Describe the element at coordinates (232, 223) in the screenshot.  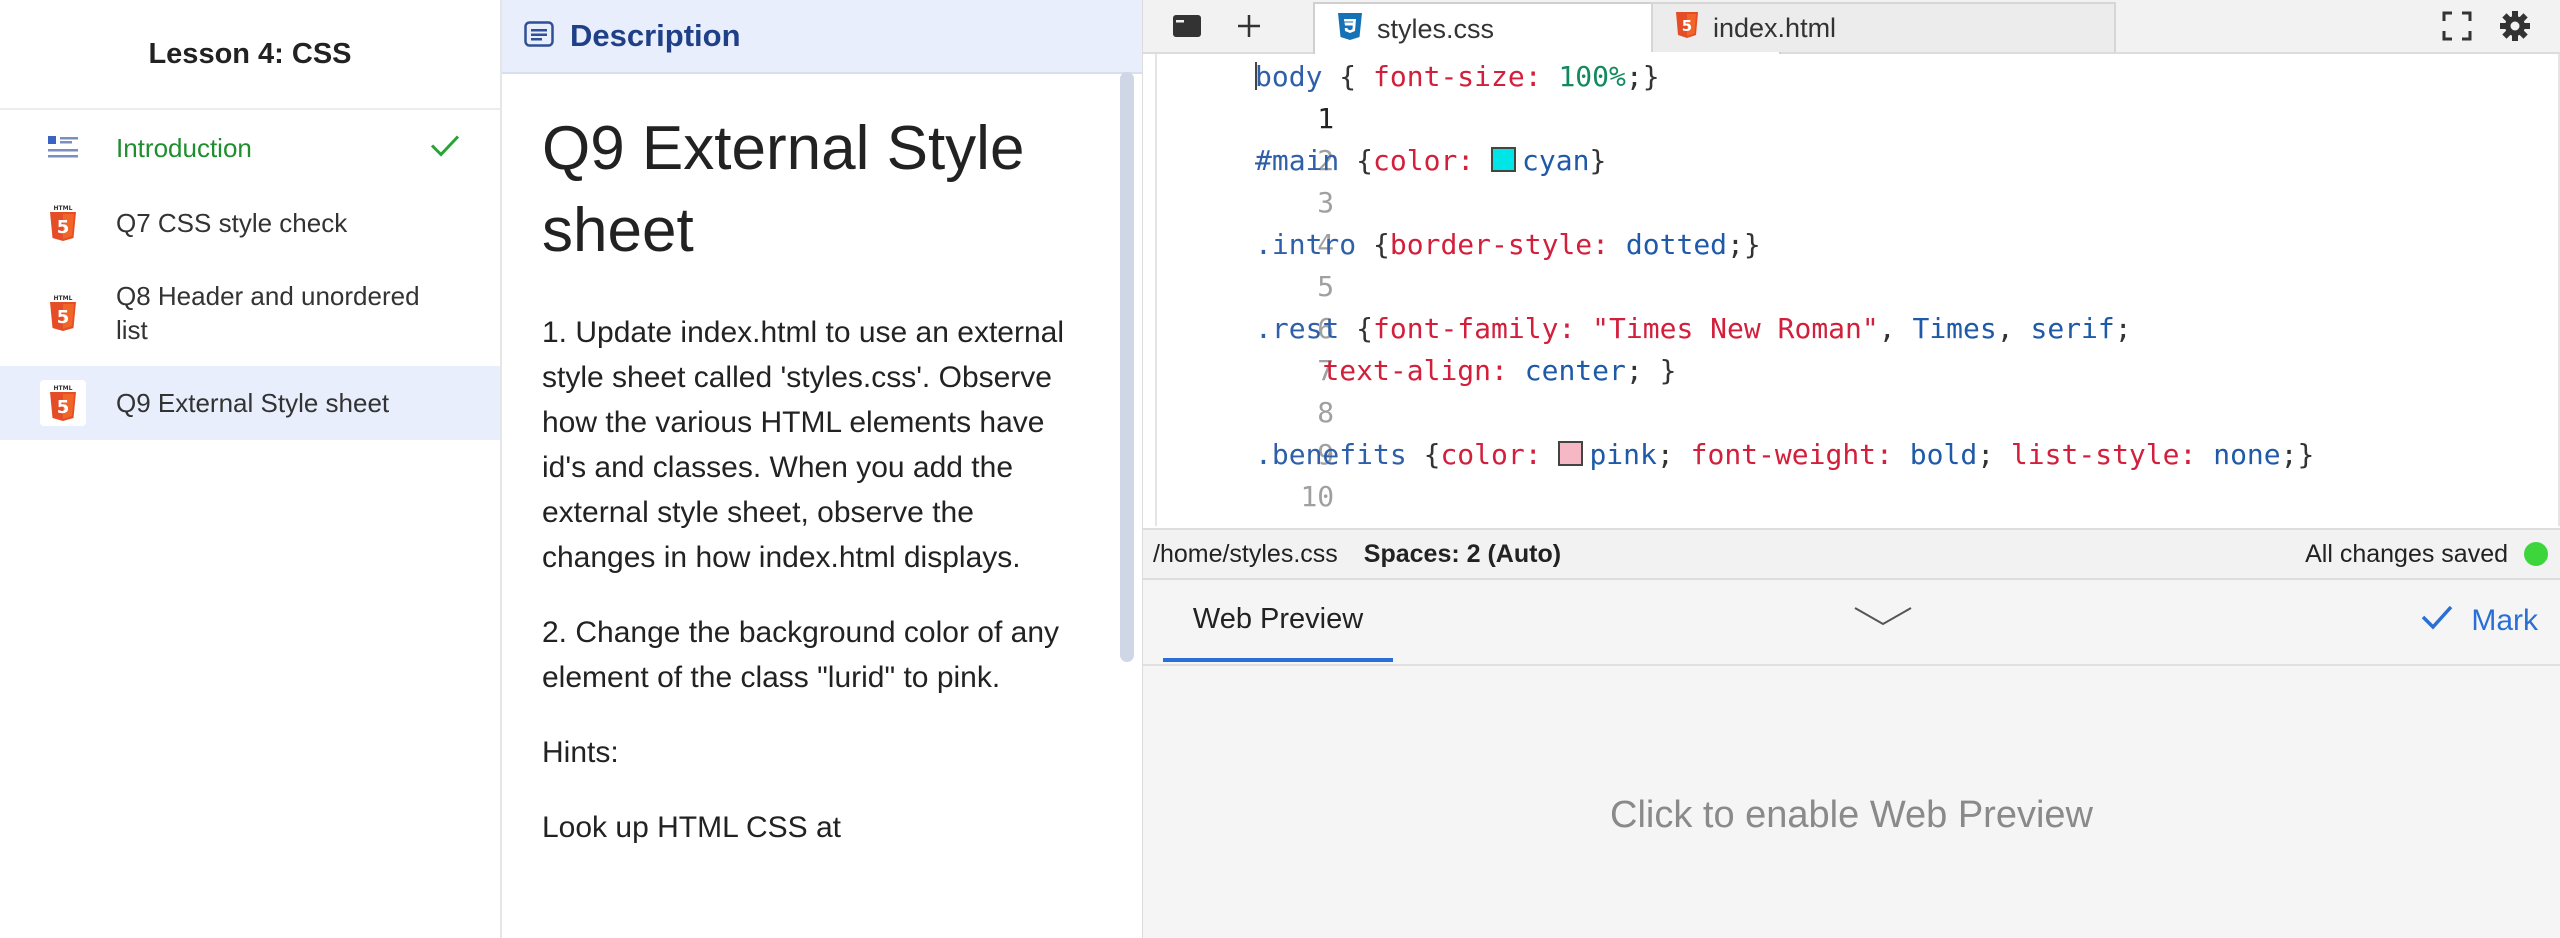
I see `sidebar-item-label: Q7 CSS style check` at that location.